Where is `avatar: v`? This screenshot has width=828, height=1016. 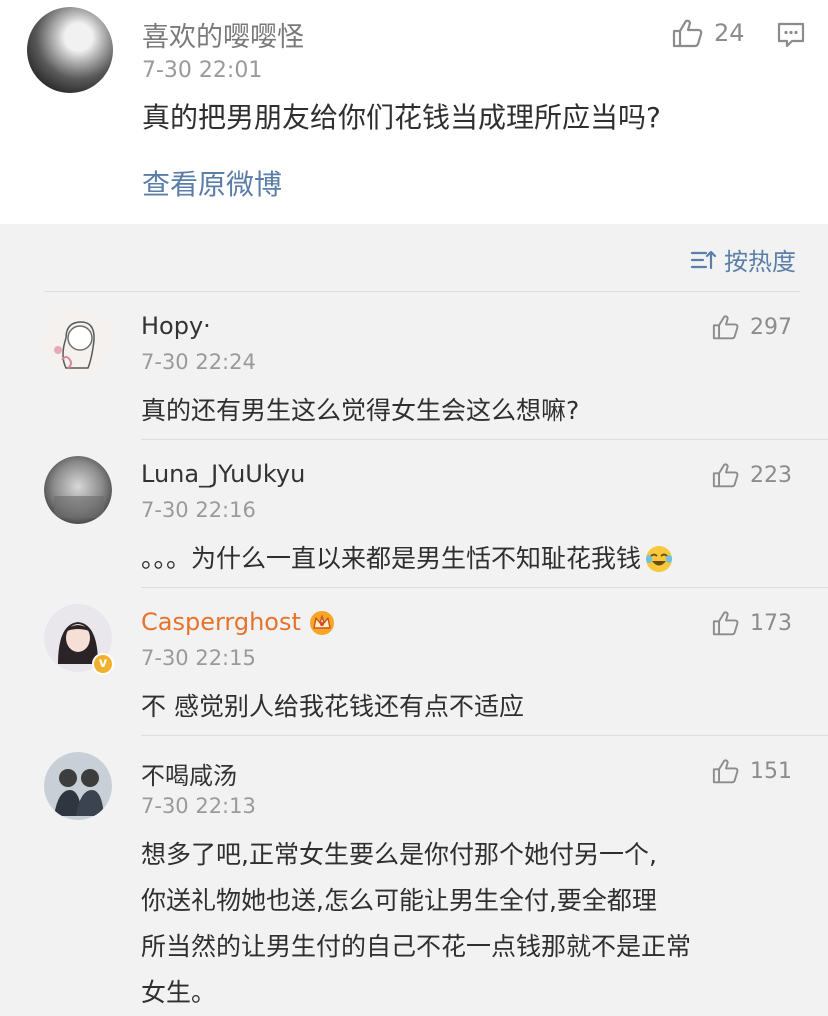 avatar: v is located at coordinates (79, 639).